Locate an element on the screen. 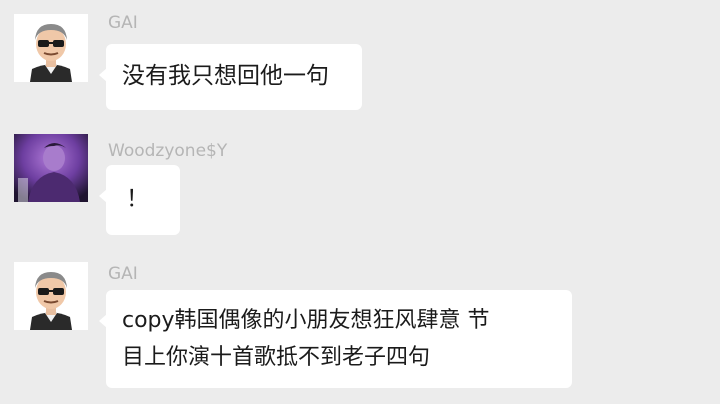  message-text: 没有我只想回他一句 is located at coordinates (225, 76).